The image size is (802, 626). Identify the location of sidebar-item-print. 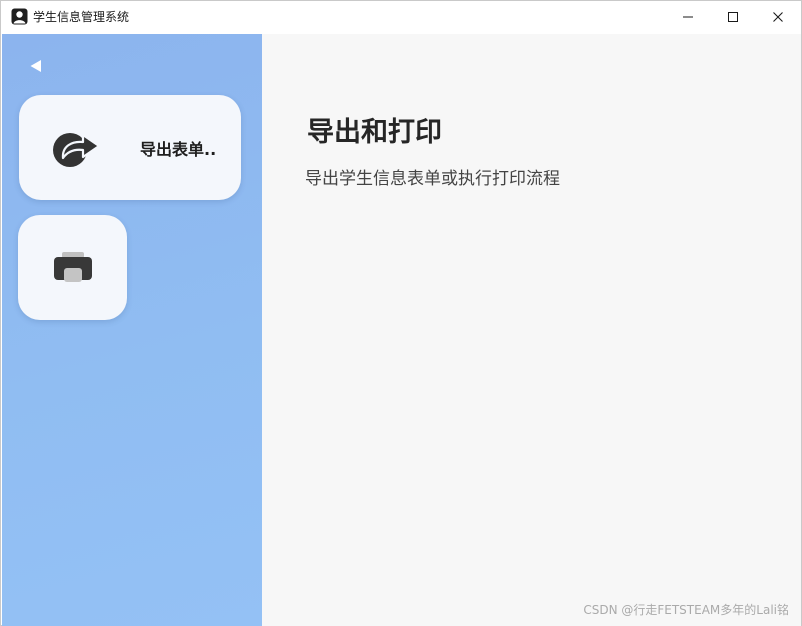
(72, 267).